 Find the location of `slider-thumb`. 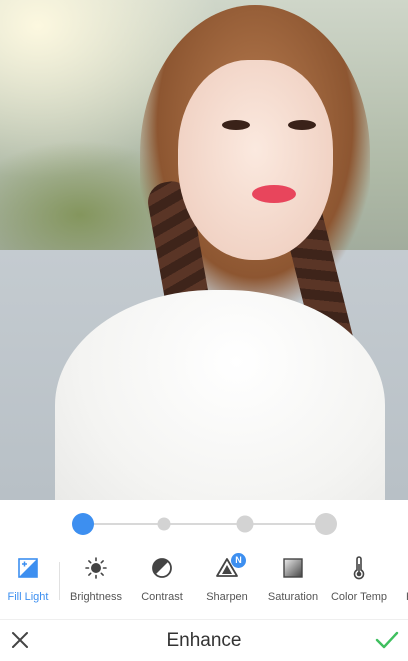

slider-thumb is located at coordinates (83, 524).